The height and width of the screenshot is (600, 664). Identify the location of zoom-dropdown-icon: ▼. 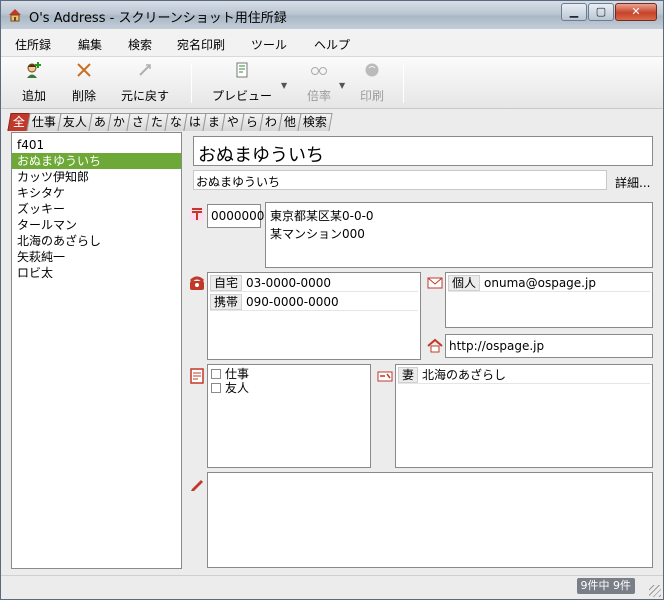
(342, 85).